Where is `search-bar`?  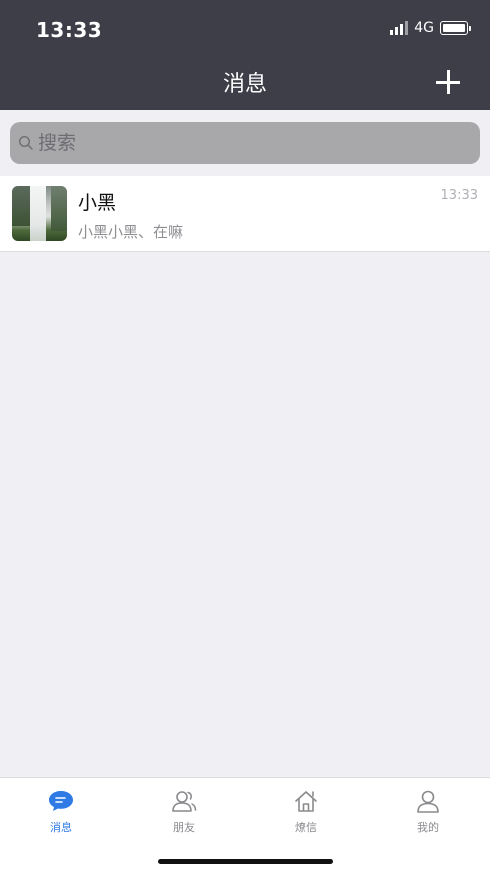 search-bar is located at coordinates (245, 142).